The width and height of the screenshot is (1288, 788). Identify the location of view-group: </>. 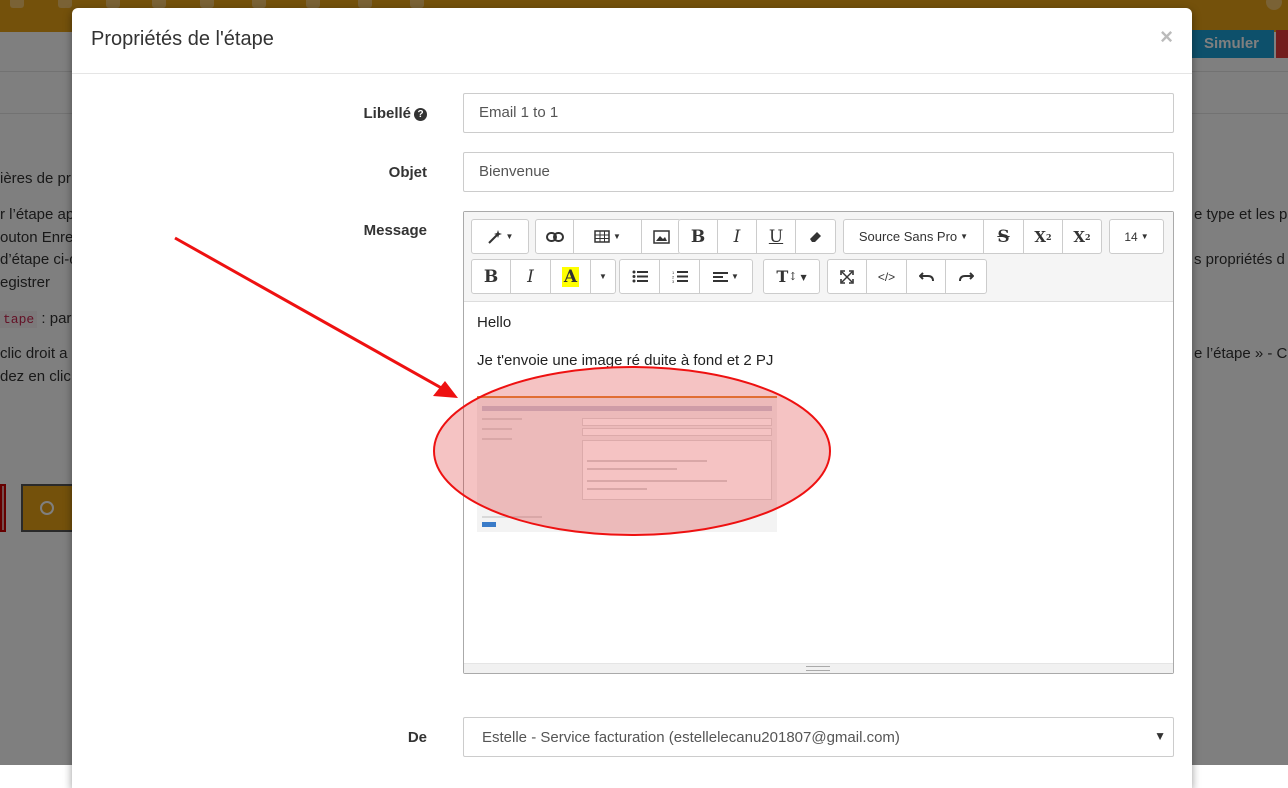
(907, 276).